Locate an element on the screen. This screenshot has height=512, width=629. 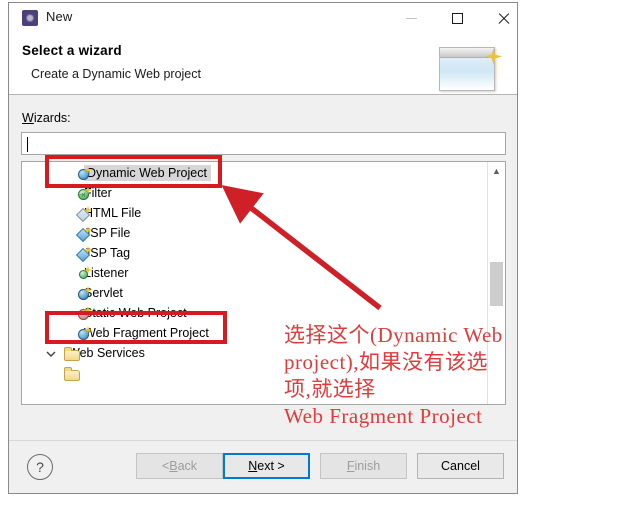
web-project-globe-icon is located at coordinates (84, 173).